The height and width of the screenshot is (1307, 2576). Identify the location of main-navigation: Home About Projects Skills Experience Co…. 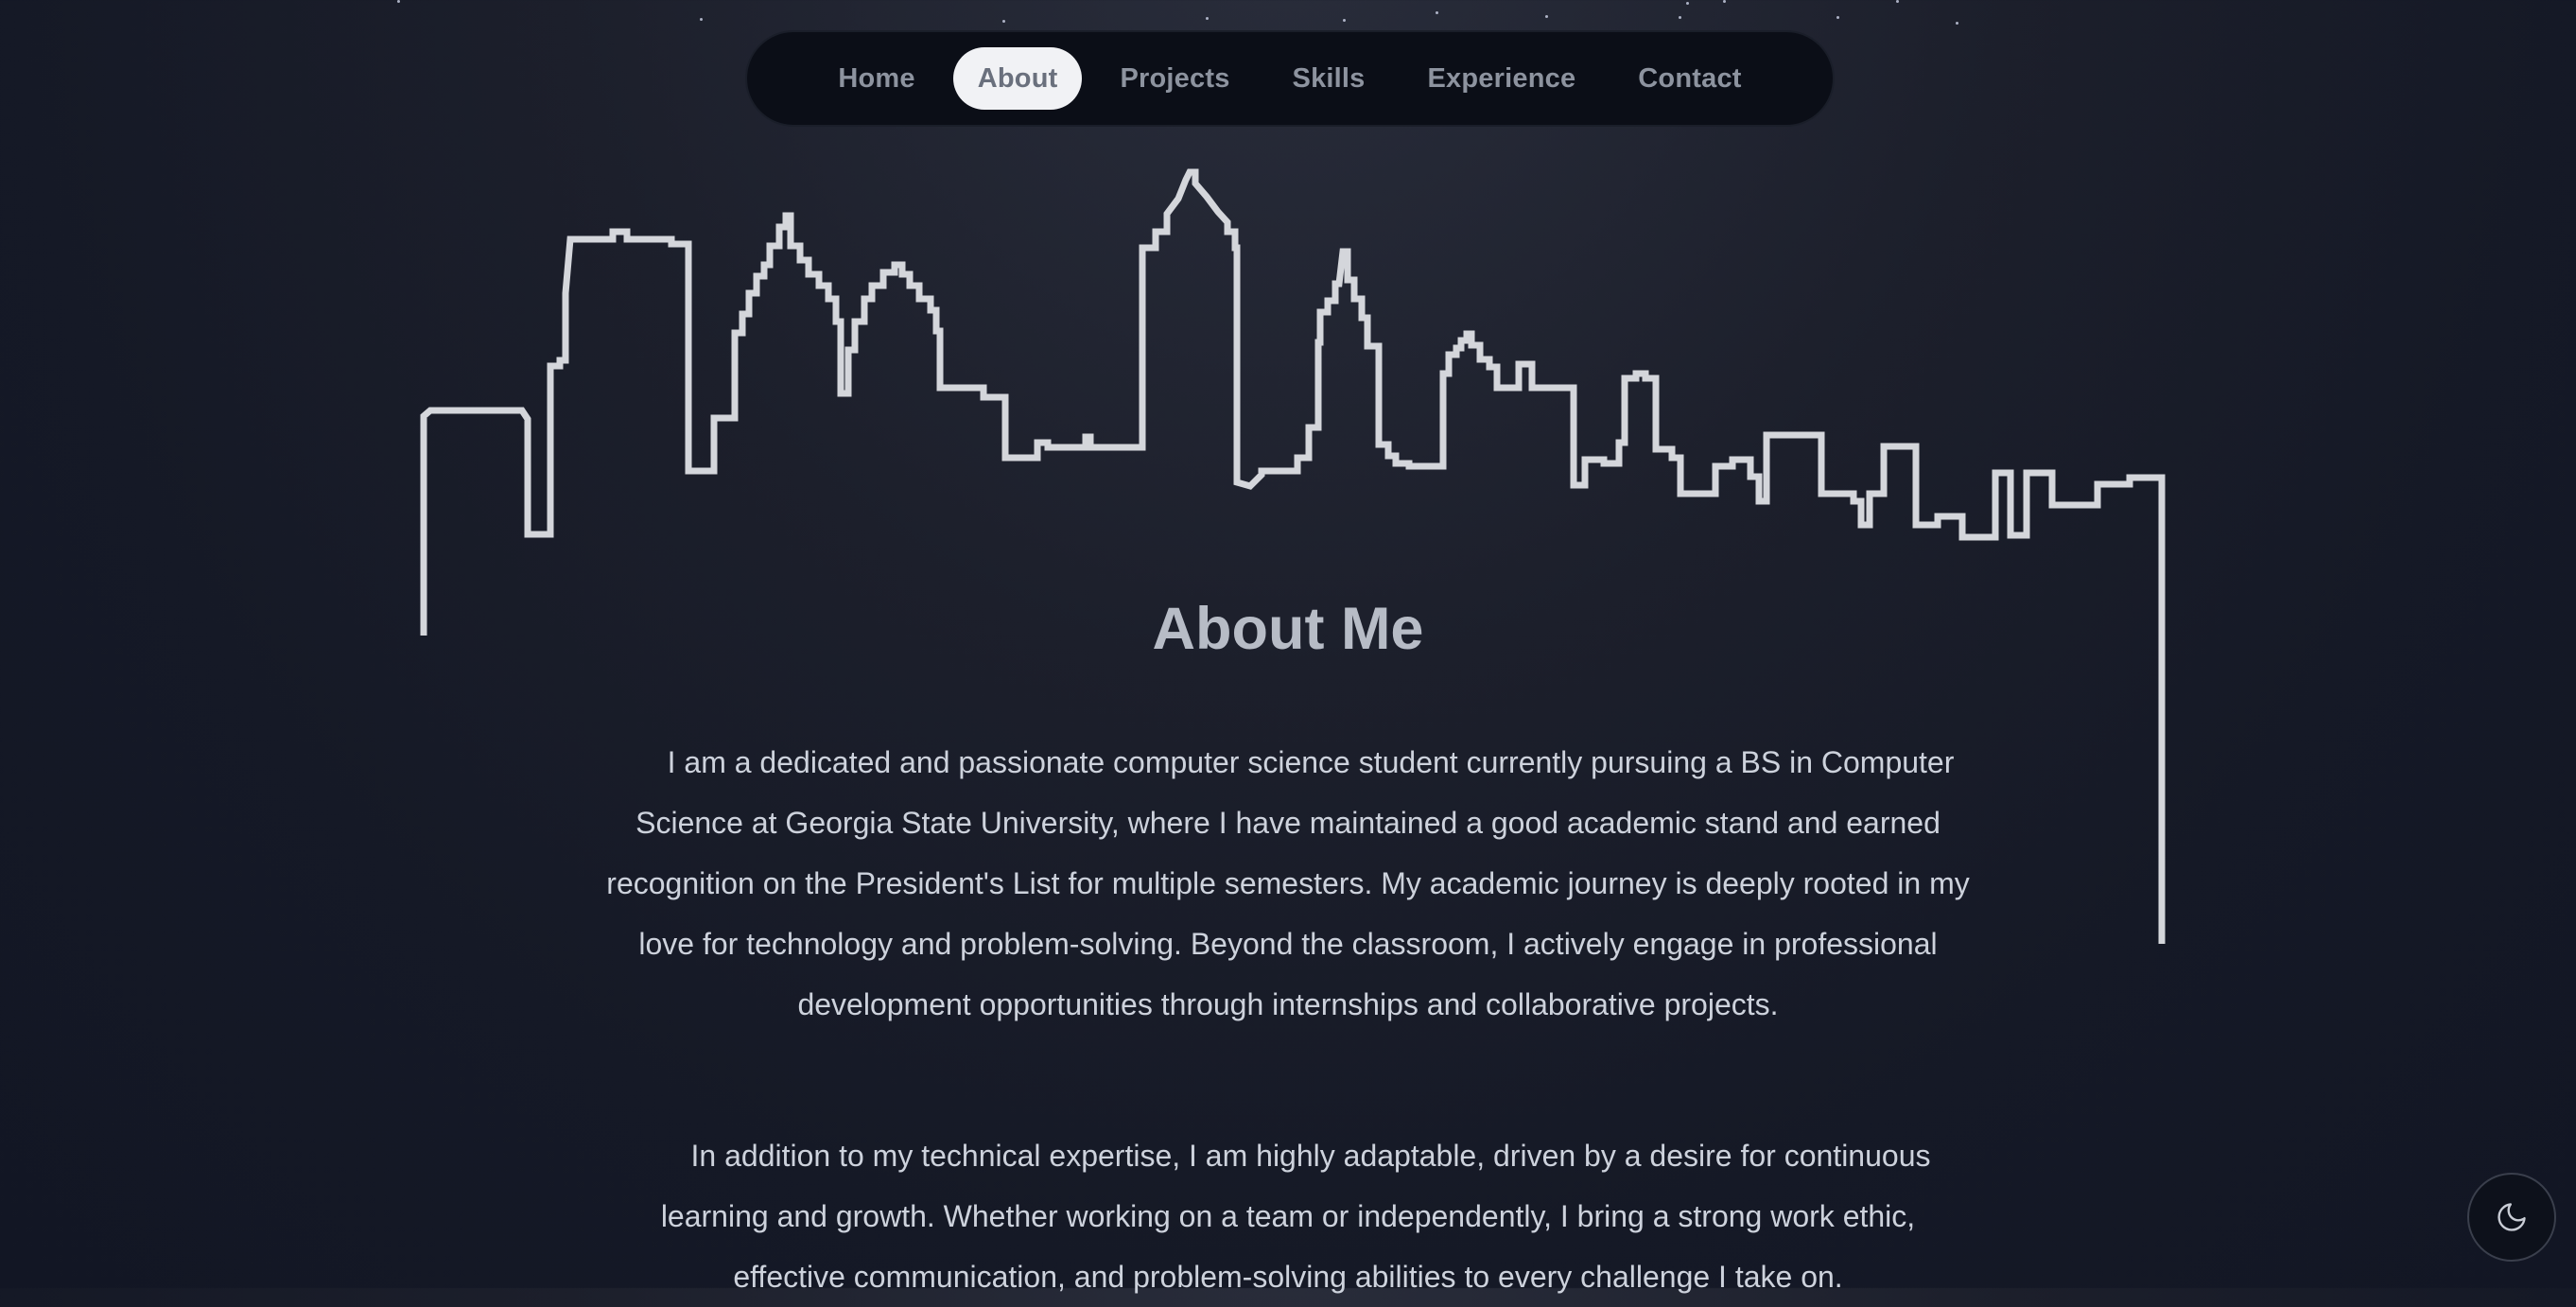
(1290, 78).